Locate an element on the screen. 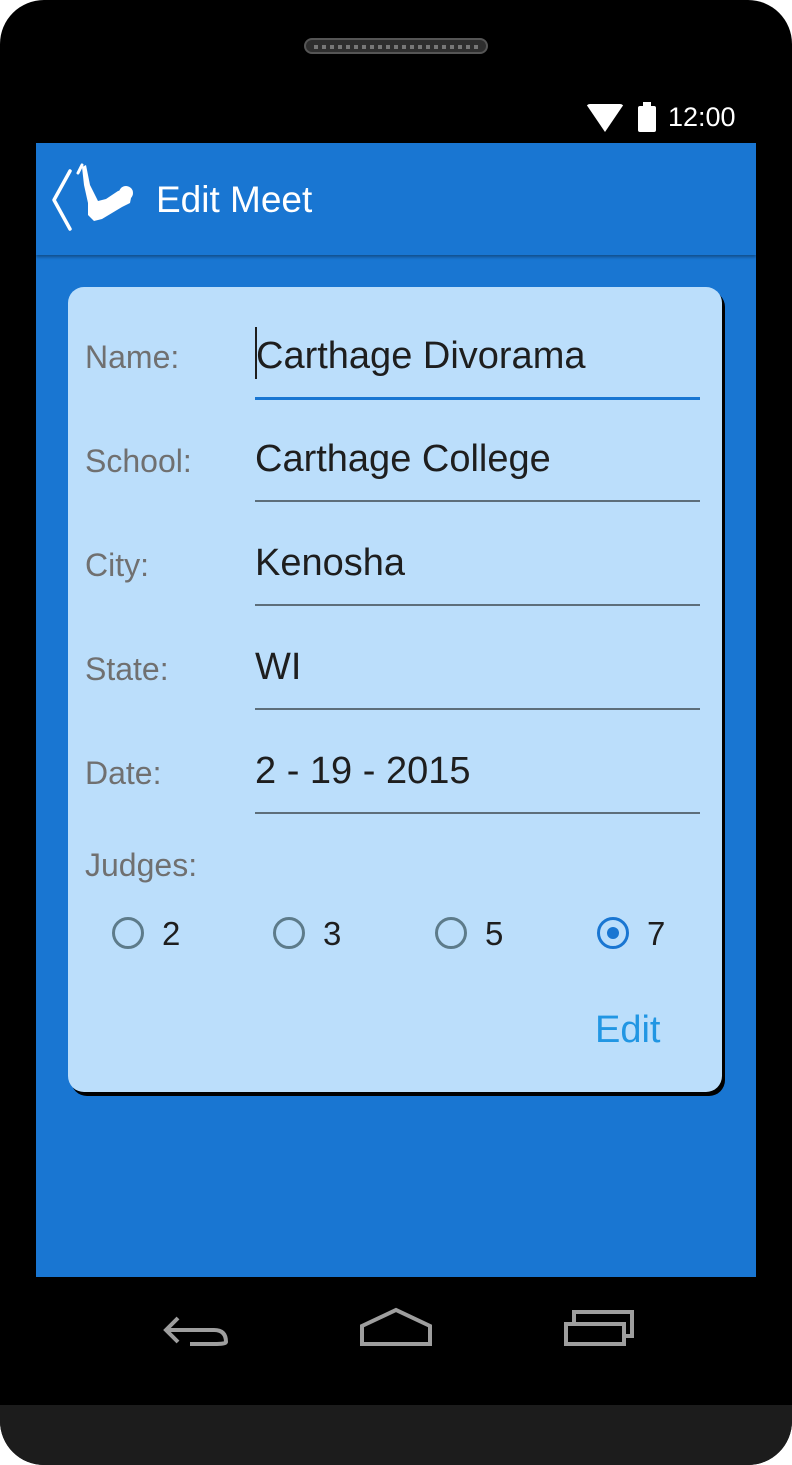  name-value: Carthage Divorama is located at coordinates (421, 356).